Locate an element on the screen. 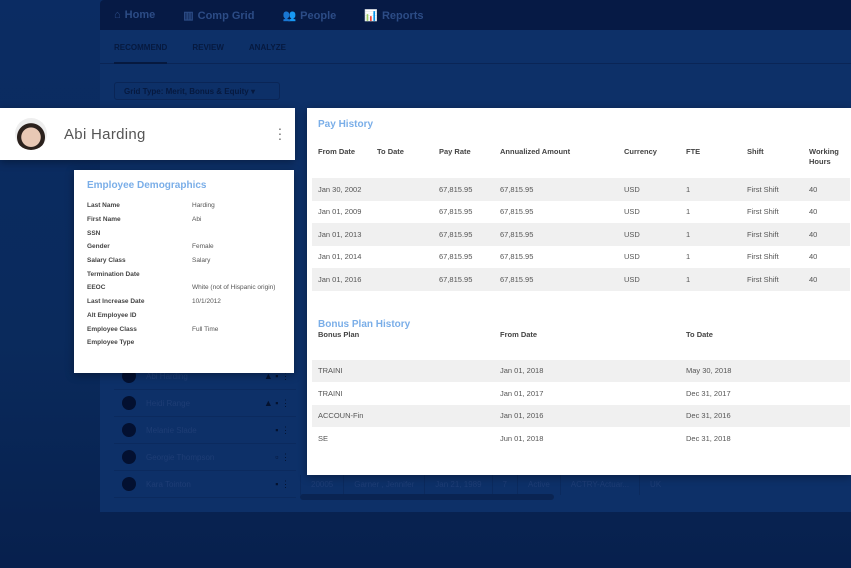 The width and height of the screenshot is (851, 568). demographics-row: Last Increase Date 10/1/2012 is located at coordinates (184, 302).